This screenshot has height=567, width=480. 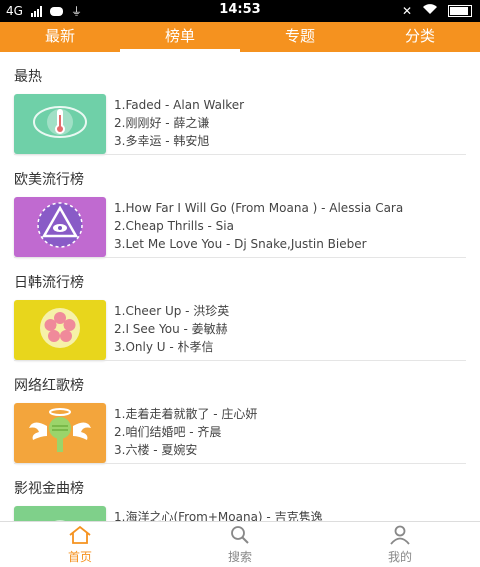 What do you see at coordinates (60, 517) in the screenshot?
I see `film-icon` at bounding box center [60, 517].